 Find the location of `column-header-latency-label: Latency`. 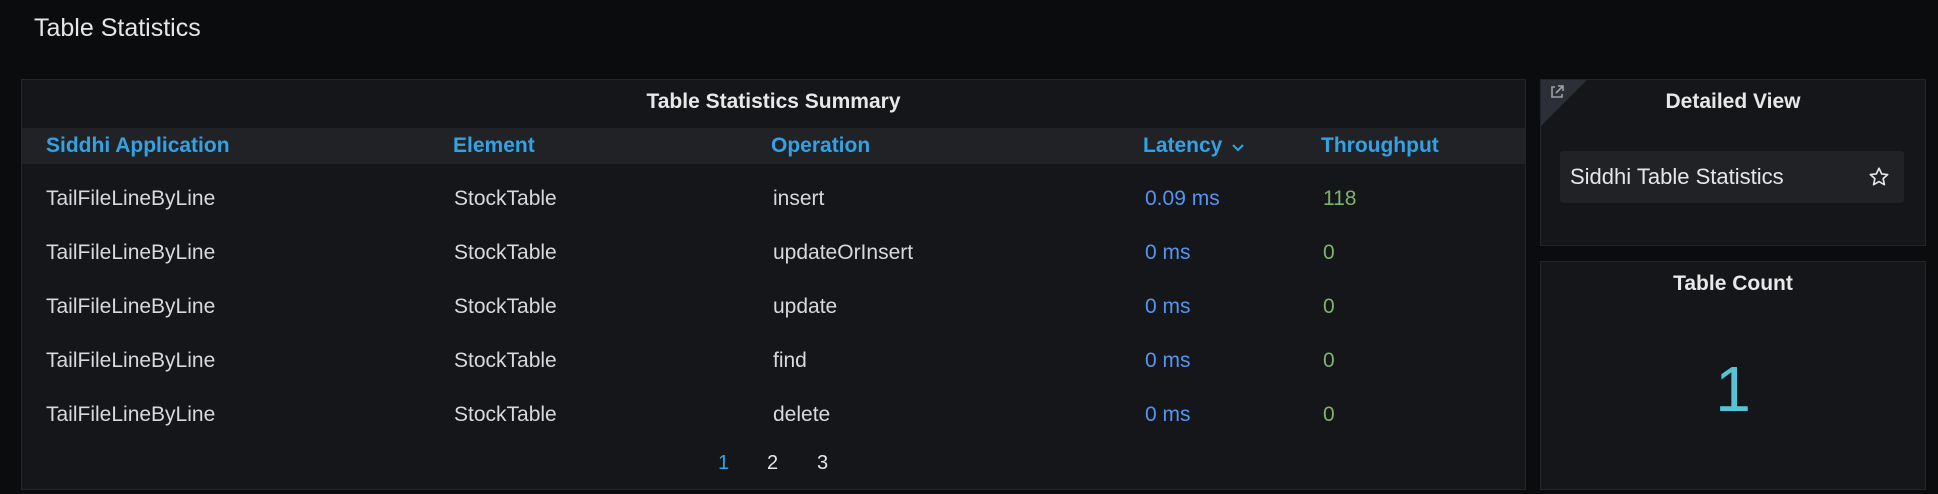

column-header-latency-label: Latency is located at coordinates (1183, 145).